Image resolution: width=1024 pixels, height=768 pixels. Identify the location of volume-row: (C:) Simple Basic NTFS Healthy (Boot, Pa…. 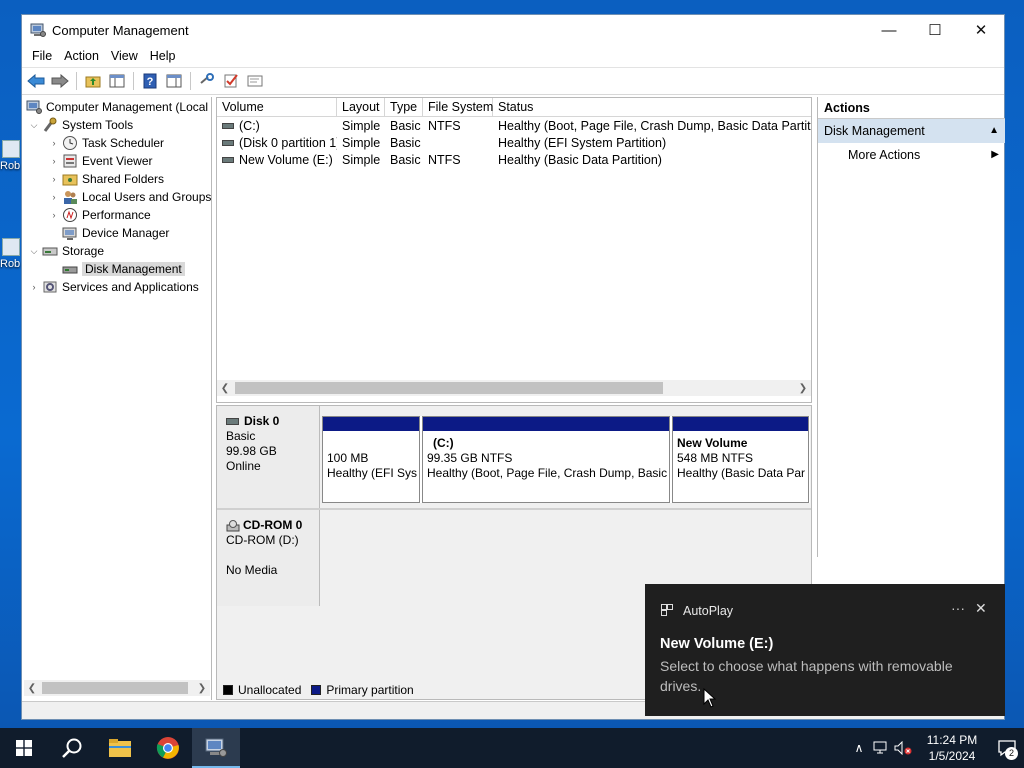
(514, 125).